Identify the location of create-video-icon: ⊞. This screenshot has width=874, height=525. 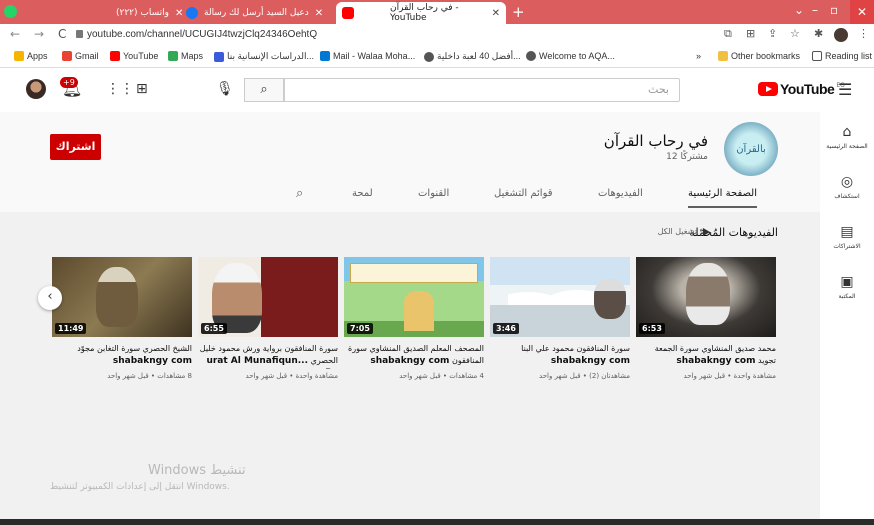
(142, 89).